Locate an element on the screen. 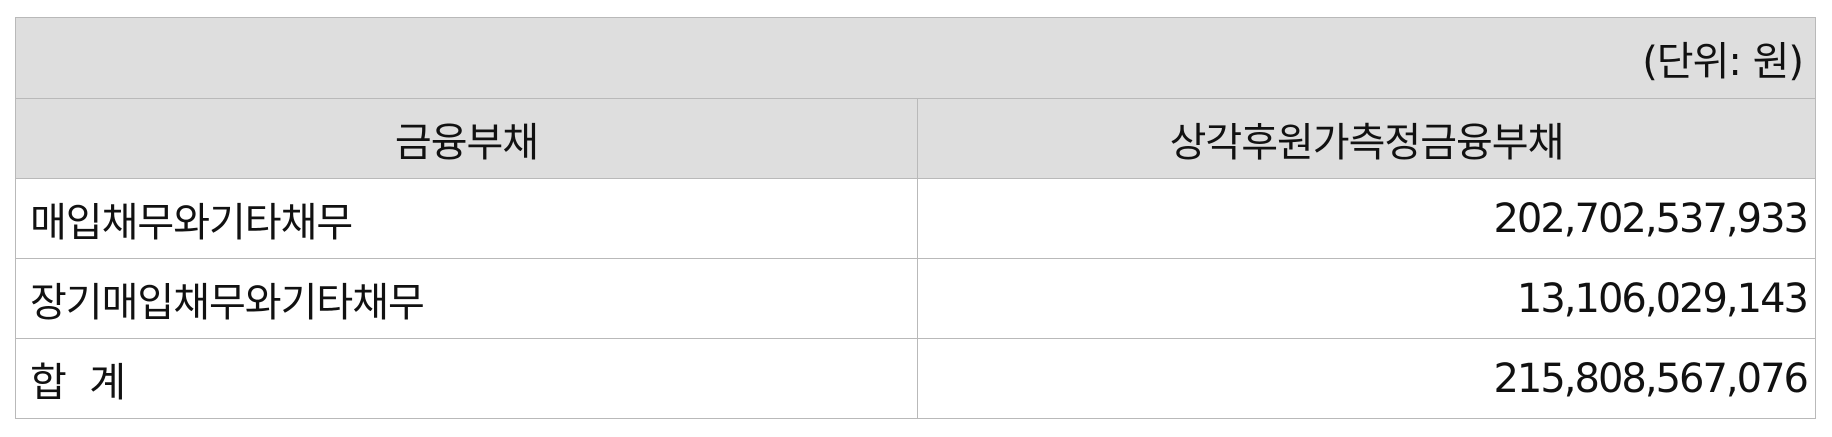  total-label: 합 계 is located at coordinates (466, 378).